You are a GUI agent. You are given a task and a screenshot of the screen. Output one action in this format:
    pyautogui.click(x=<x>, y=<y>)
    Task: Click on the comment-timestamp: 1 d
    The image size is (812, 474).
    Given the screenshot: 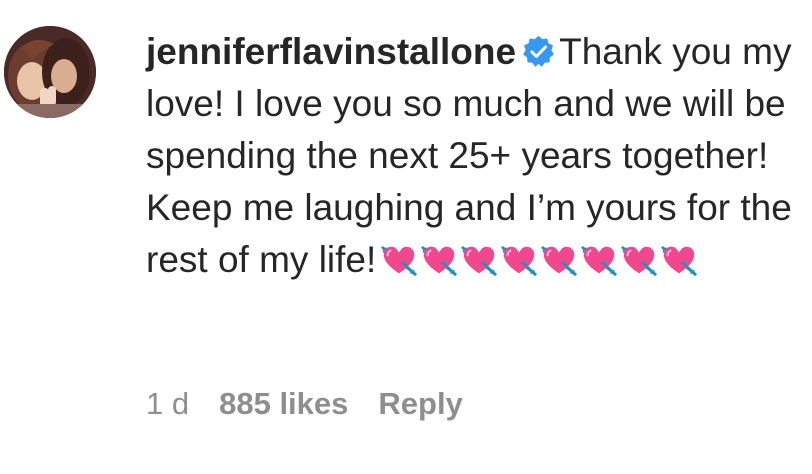 What is the action you would take?
    pyautogui.click(x=167, y=404)
    